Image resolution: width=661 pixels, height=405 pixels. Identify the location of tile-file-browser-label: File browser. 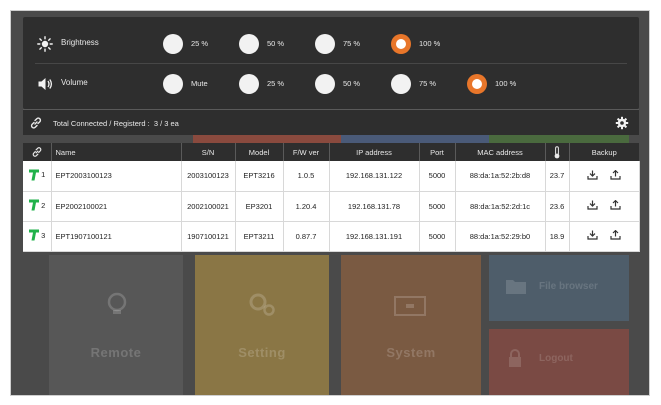
(568, 286).